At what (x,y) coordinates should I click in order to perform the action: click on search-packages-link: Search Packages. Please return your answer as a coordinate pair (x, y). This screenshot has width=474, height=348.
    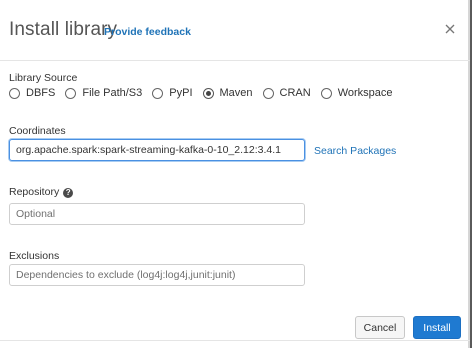
    Looking at the image, I should click on (355, 151).